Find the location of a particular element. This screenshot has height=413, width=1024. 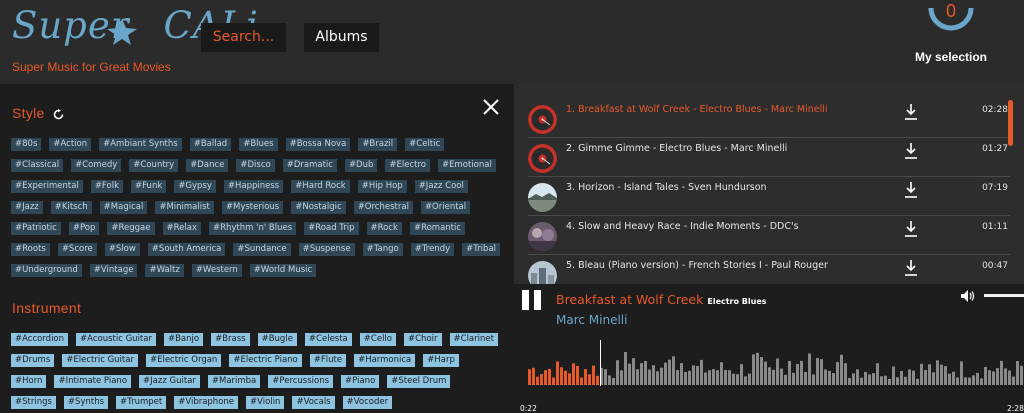

playhead-cursor is located at coordinates (600, 363).